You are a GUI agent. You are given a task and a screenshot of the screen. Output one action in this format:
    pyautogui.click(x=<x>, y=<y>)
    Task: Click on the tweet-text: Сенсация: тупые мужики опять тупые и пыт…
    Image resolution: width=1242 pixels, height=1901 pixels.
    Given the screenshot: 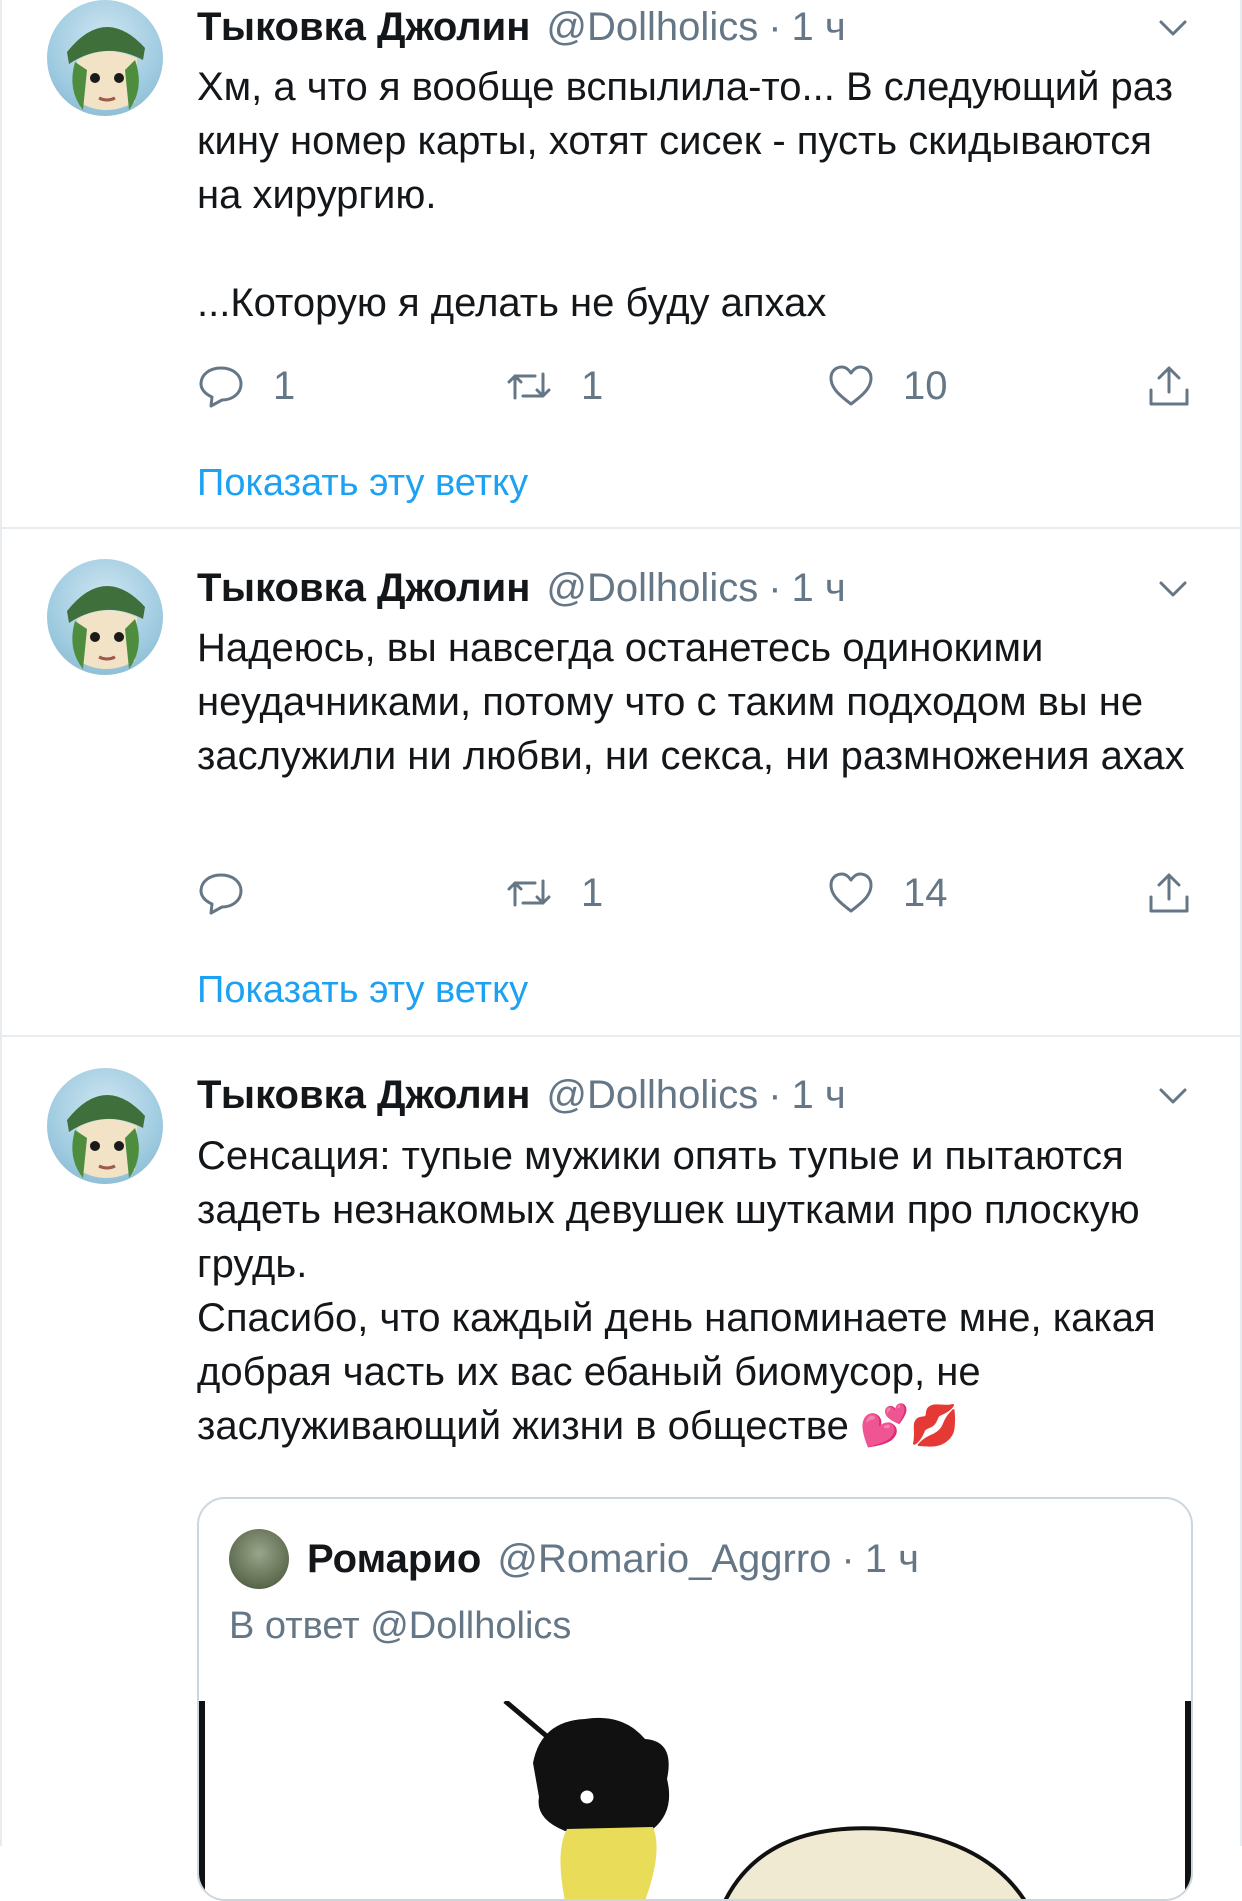 What is the action you would take?
    pyautogui.click(x=697, y=1291)
    